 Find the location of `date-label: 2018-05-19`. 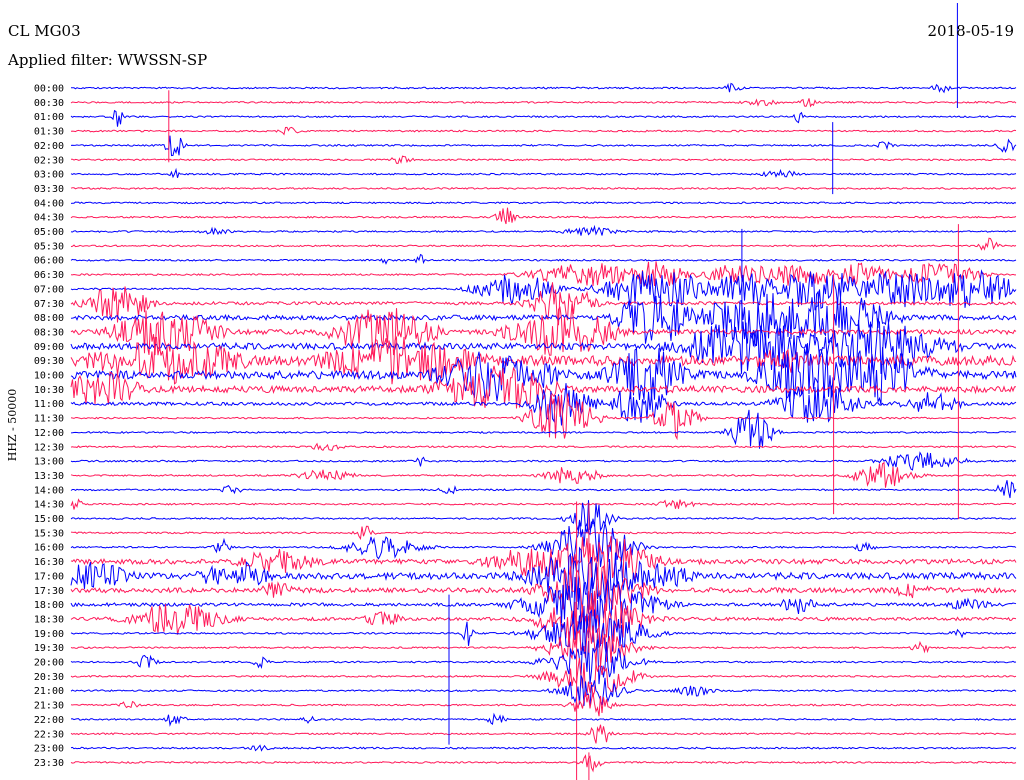

date-label: 2018-05-19 is located at coordinates (970, 31).